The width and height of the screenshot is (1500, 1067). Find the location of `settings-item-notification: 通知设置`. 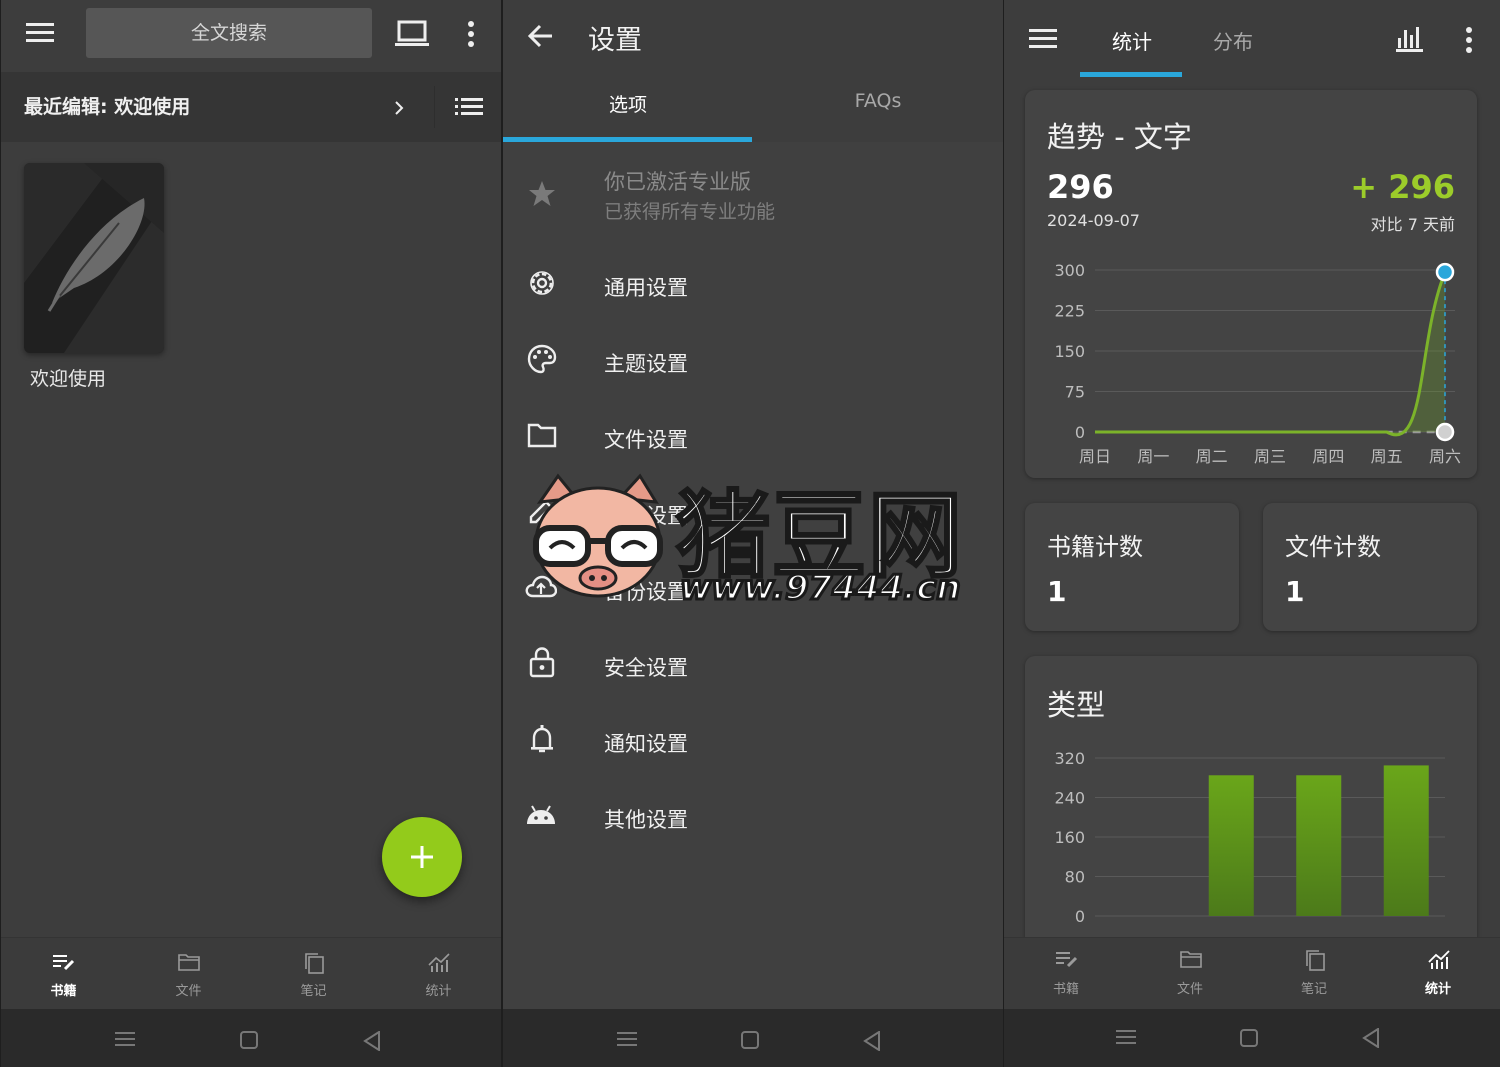

settings-item-notification: 通知设置 is located at coordinates (753, 741).